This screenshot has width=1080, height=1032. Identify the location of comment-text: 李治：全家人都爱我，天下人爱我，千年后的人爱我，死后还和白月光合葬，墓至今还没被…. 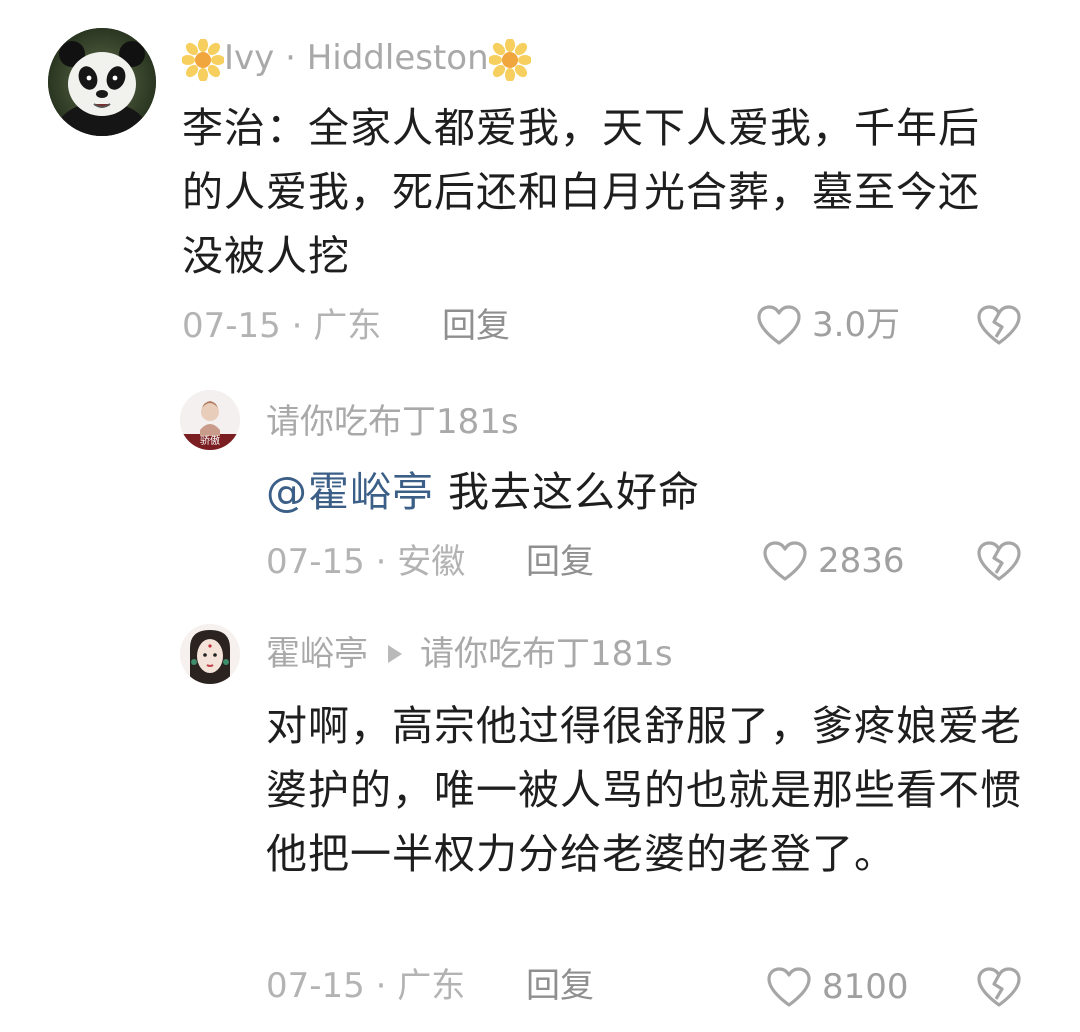
(581, 192).